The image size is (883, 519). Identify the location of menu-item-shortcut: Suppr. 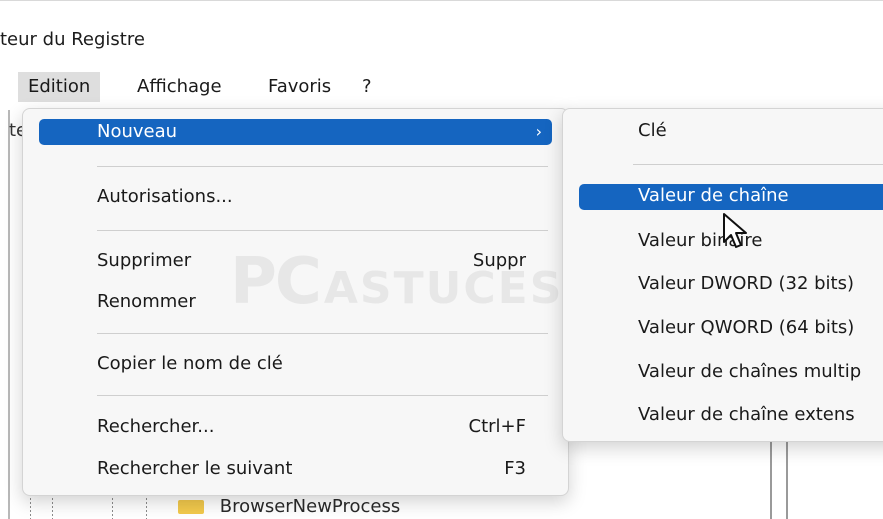
(499, 260).